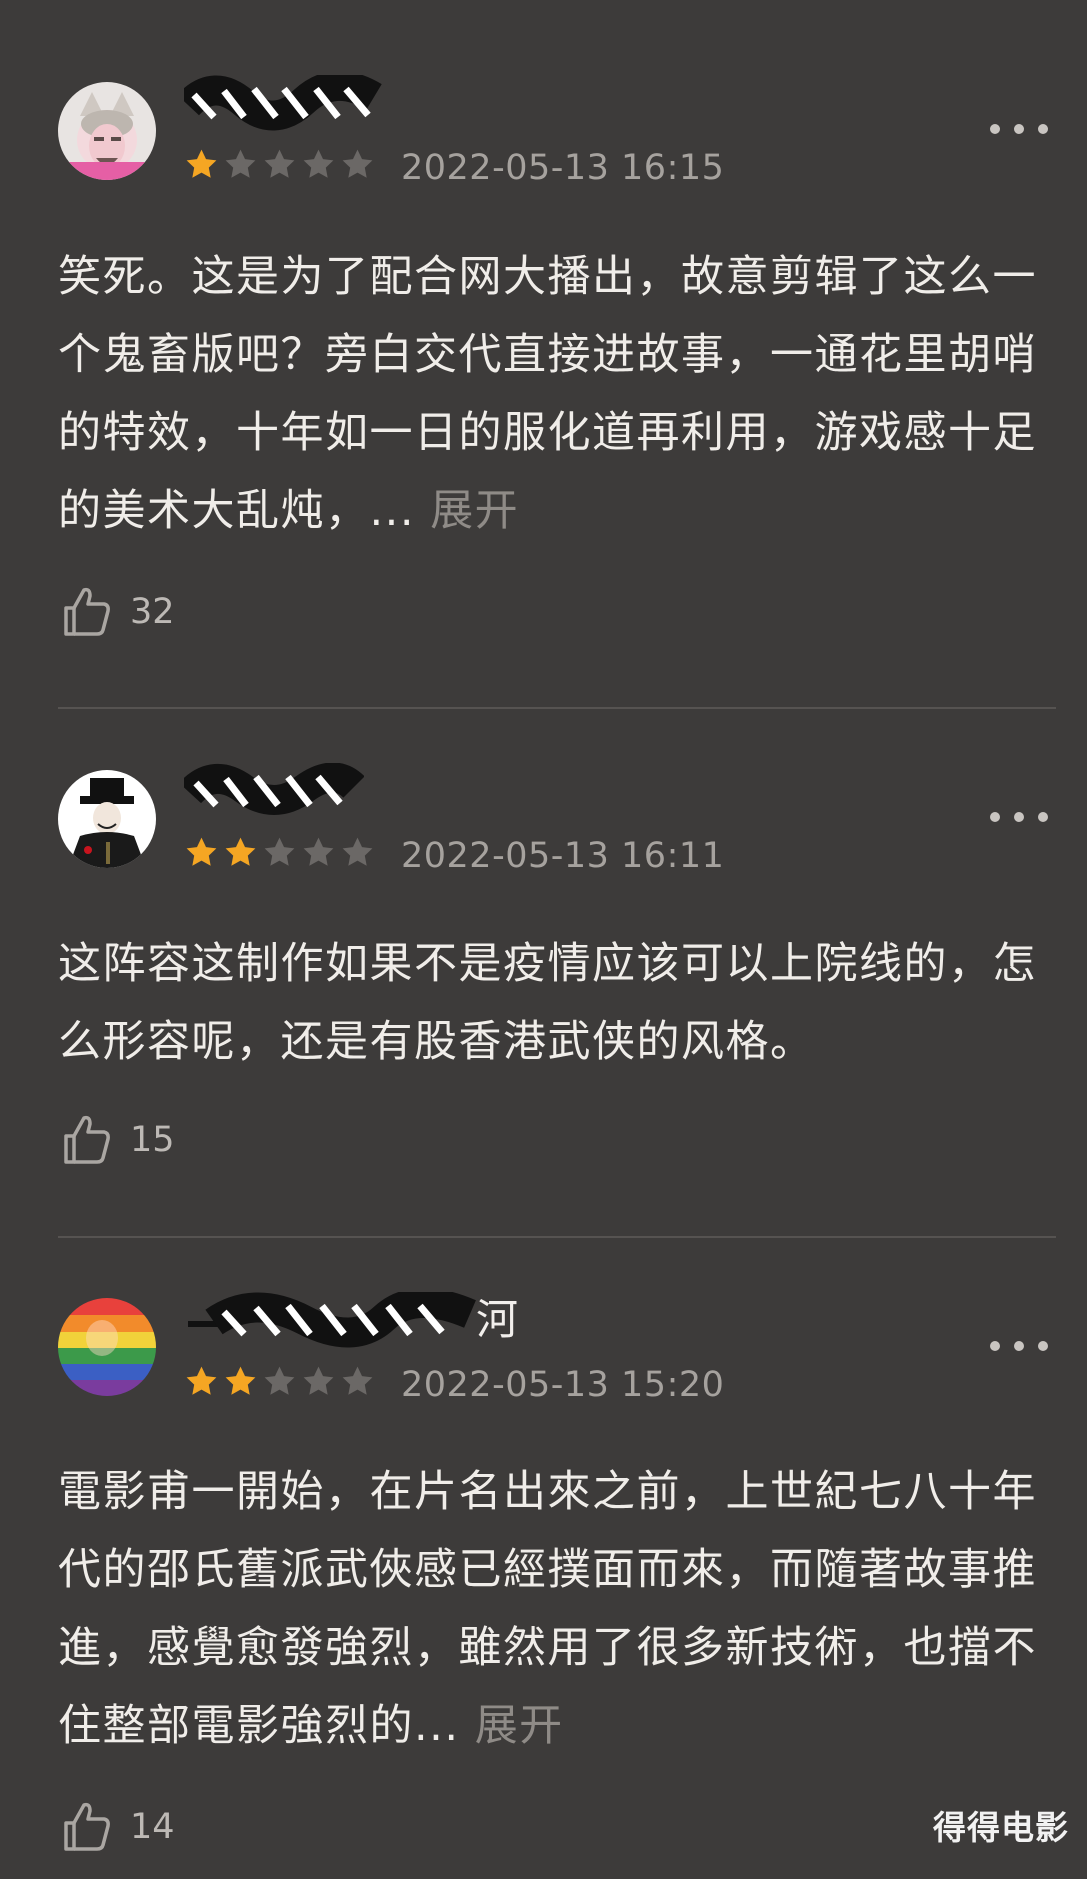 This screenshot has height=1879, width=1087. Describe the element at coordinates (152, 1140) in the screenshot. I see `like-count: 15` at that location.